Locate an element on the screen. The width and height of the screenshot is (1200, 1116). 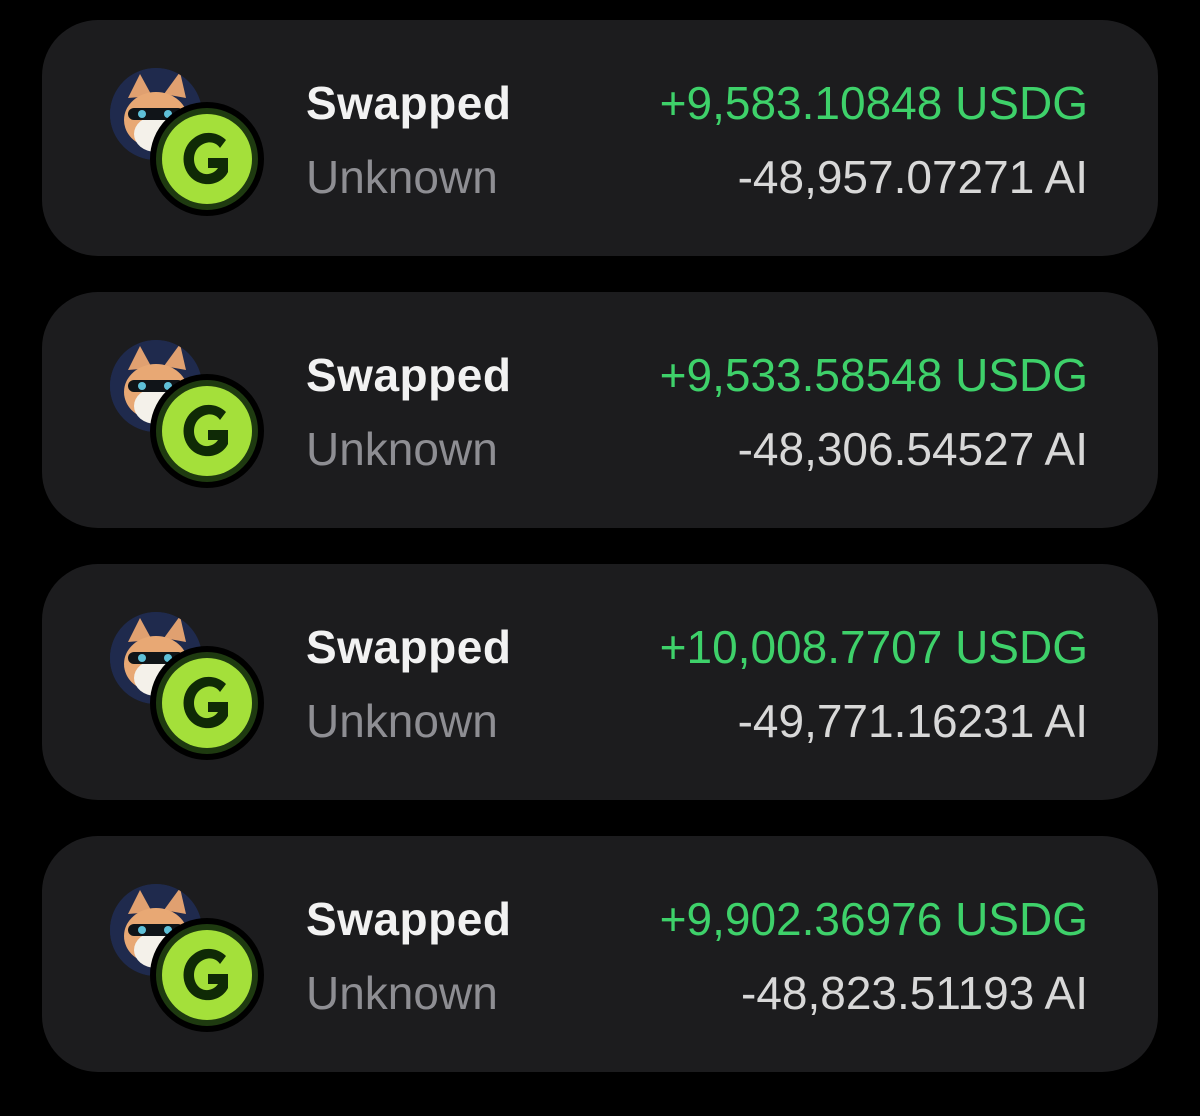
amount-received: +9,533.58548 USDG is located at coordinates (873, 375).